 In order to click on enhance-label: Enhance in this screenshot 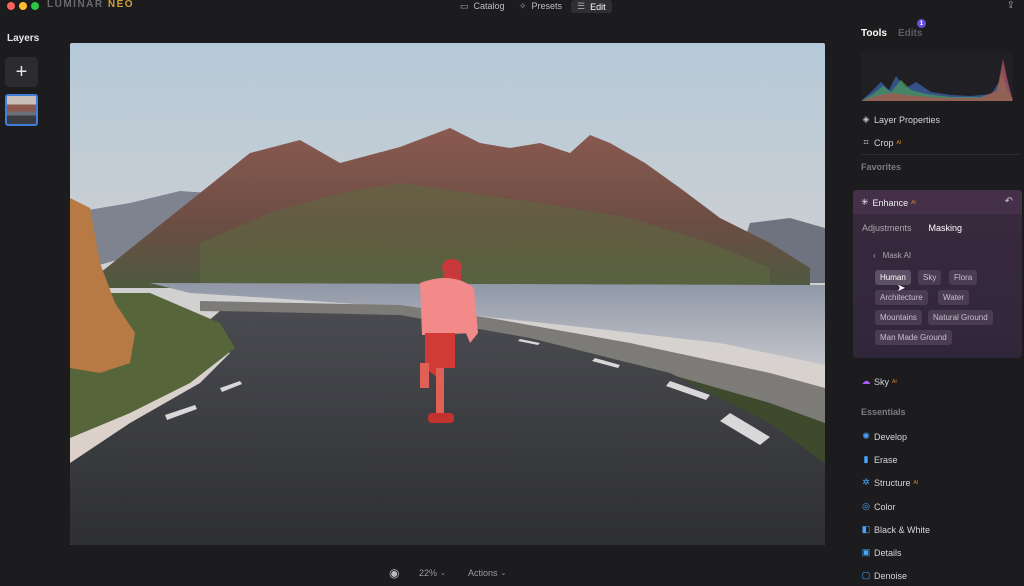, I will do `click(890, 202)`.